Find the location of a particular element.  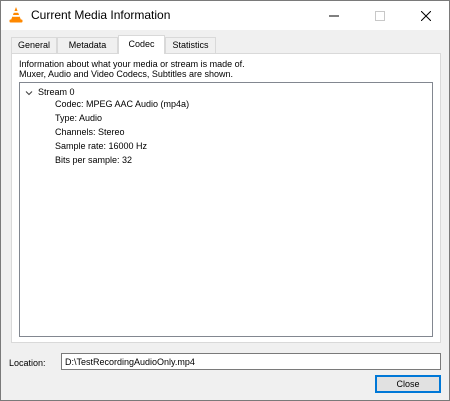

tree-node-stream-0: Stream 0 is located at coordinates (49, 92).